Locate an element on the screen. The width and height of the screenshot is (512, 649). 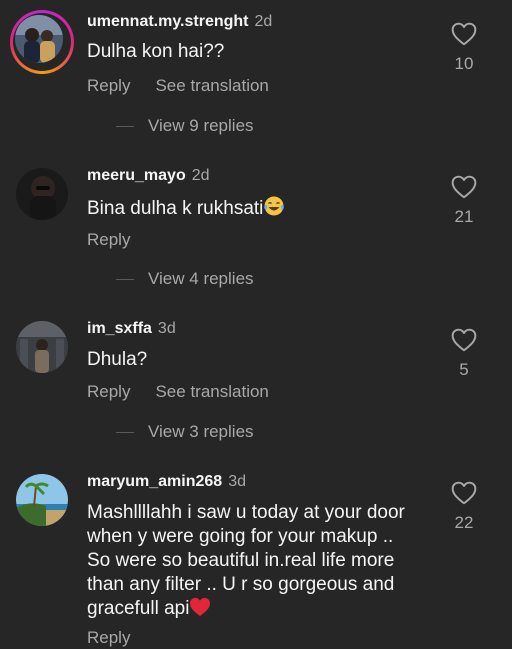
comment-meta: meeru_mayo 2d is located at coordinates (148, 176).